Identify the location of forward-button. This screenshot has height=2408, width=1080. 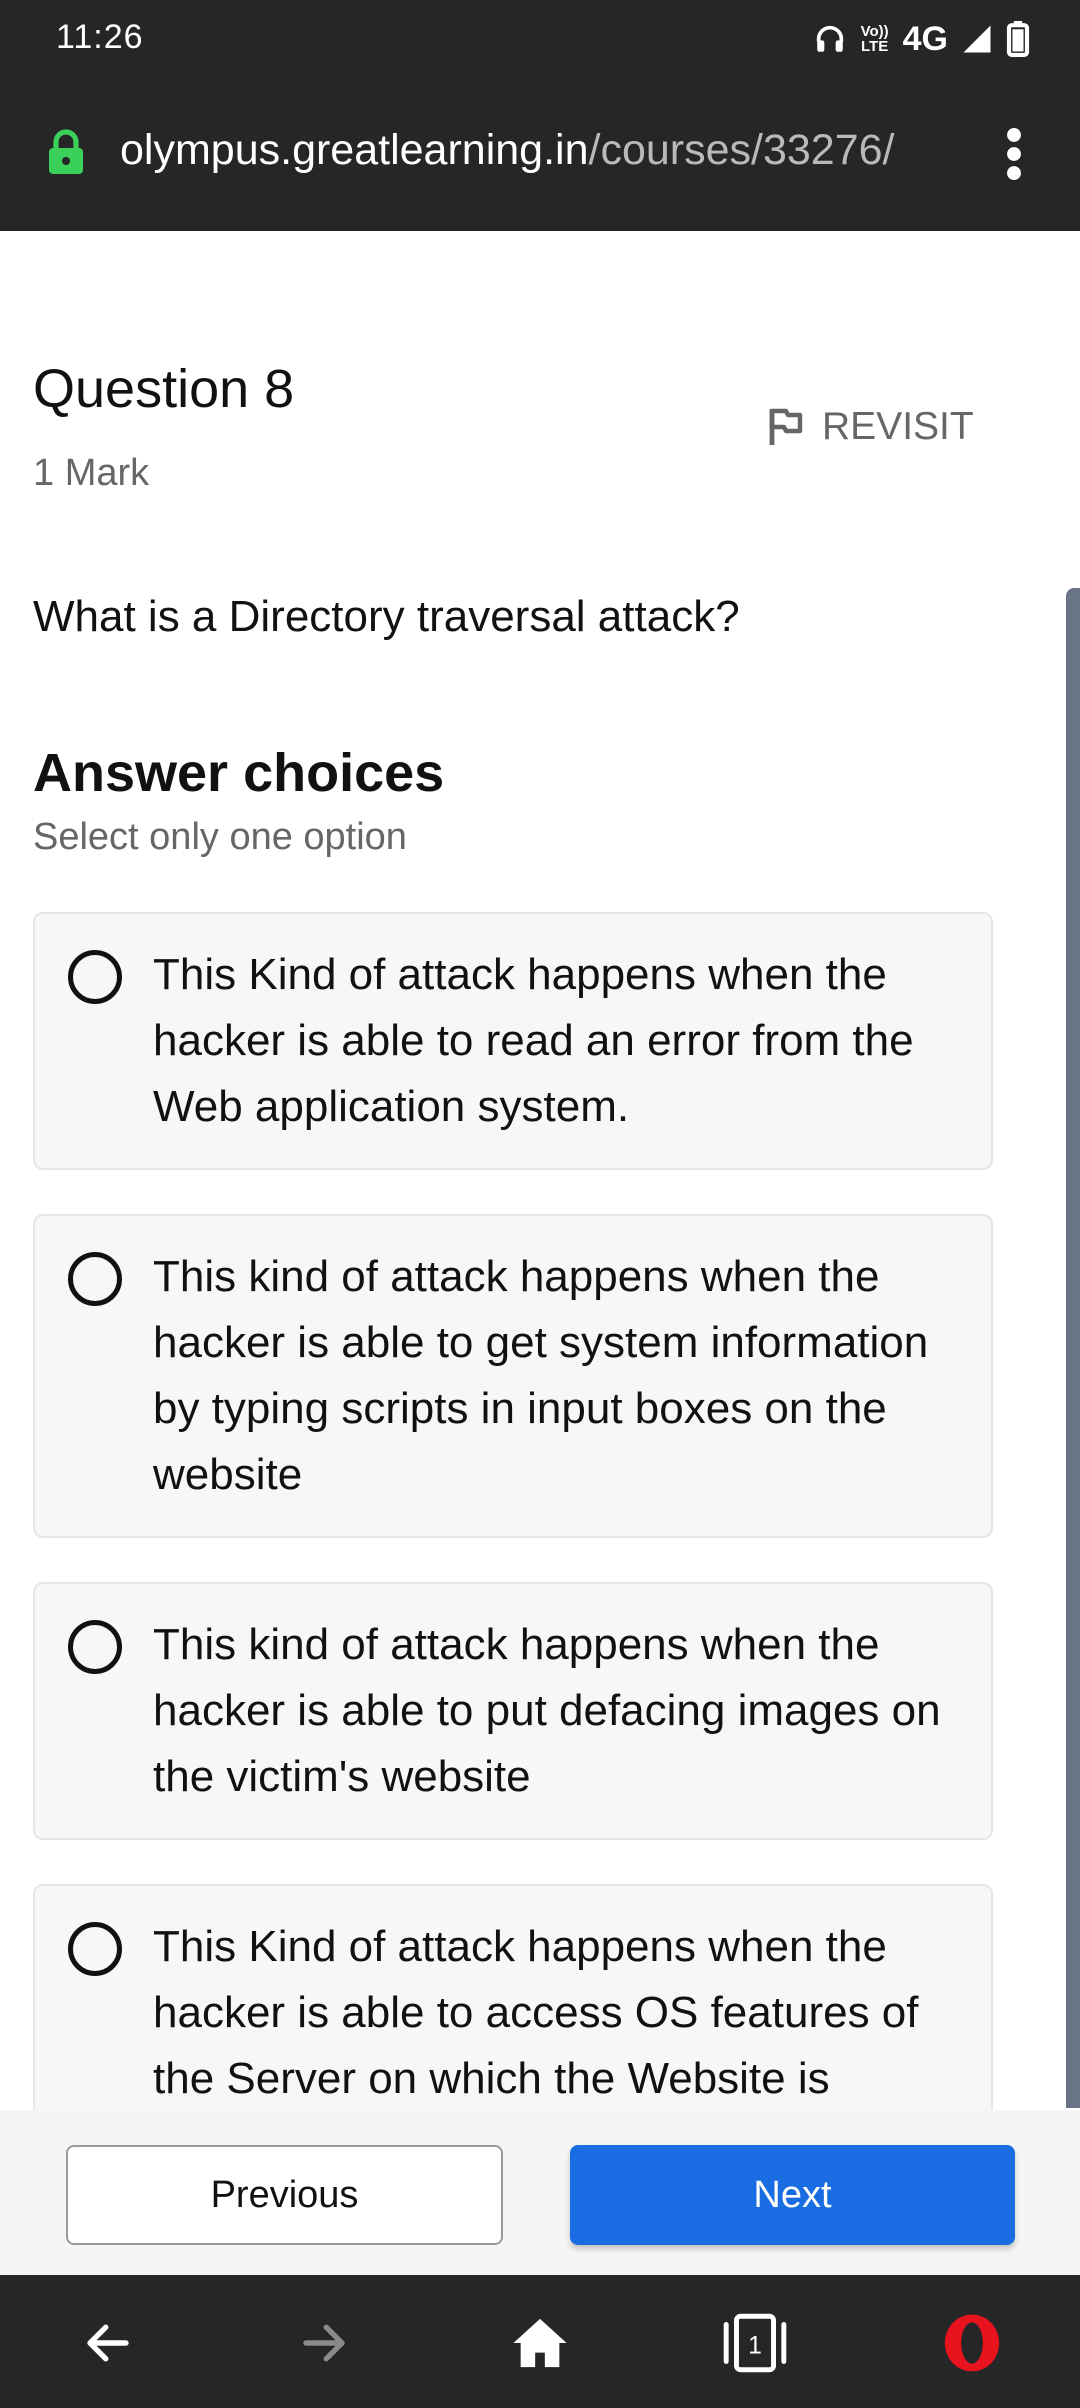
(324, 2343).